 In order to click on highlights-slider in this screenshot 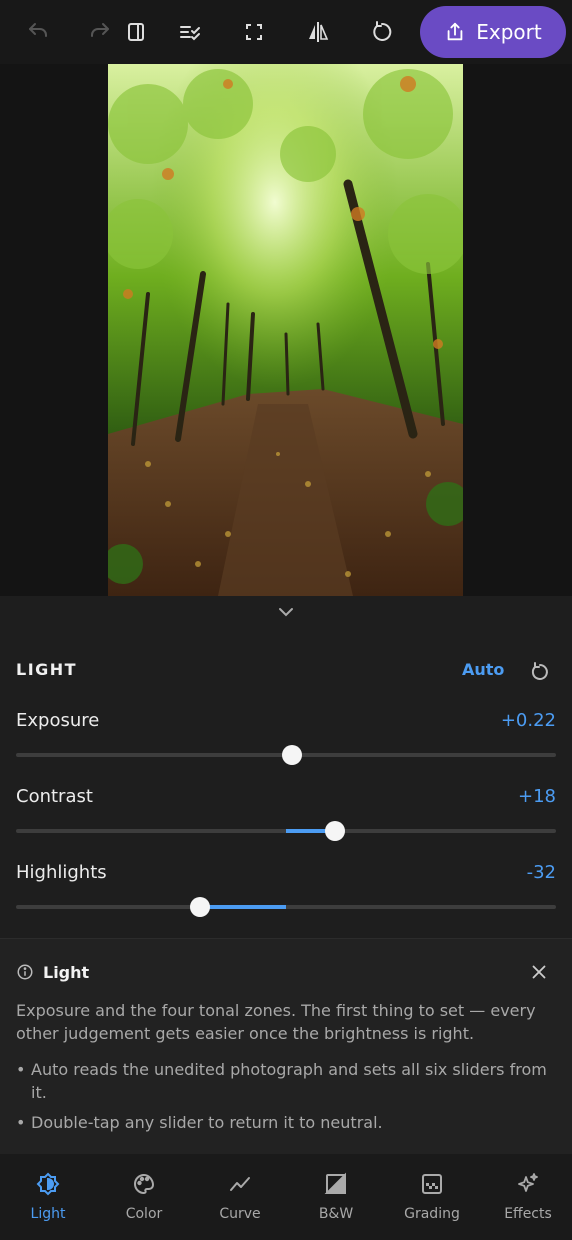, I will do `click(286, 907)`.